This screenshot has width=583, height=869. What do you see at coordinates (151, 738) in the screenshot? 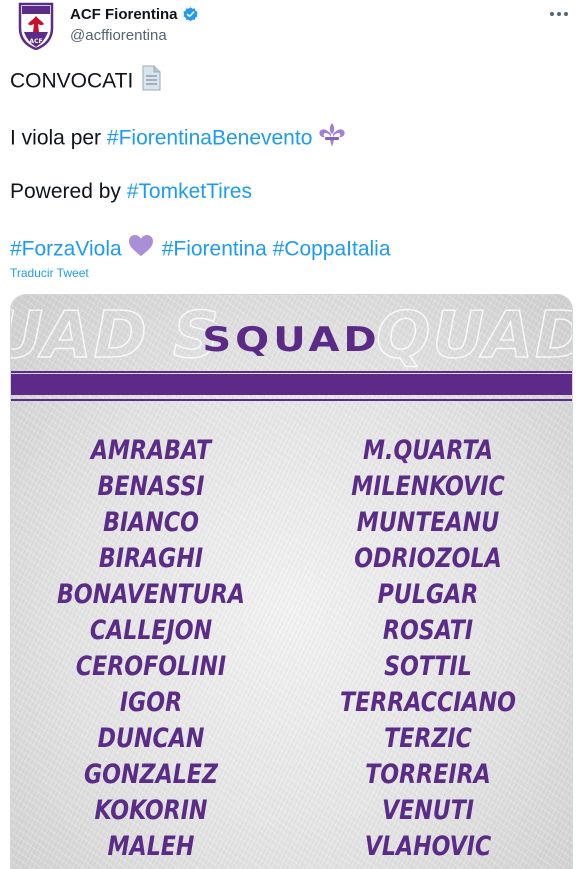
I see `player-name: DUNCAN` at bounding box center [151, 738].